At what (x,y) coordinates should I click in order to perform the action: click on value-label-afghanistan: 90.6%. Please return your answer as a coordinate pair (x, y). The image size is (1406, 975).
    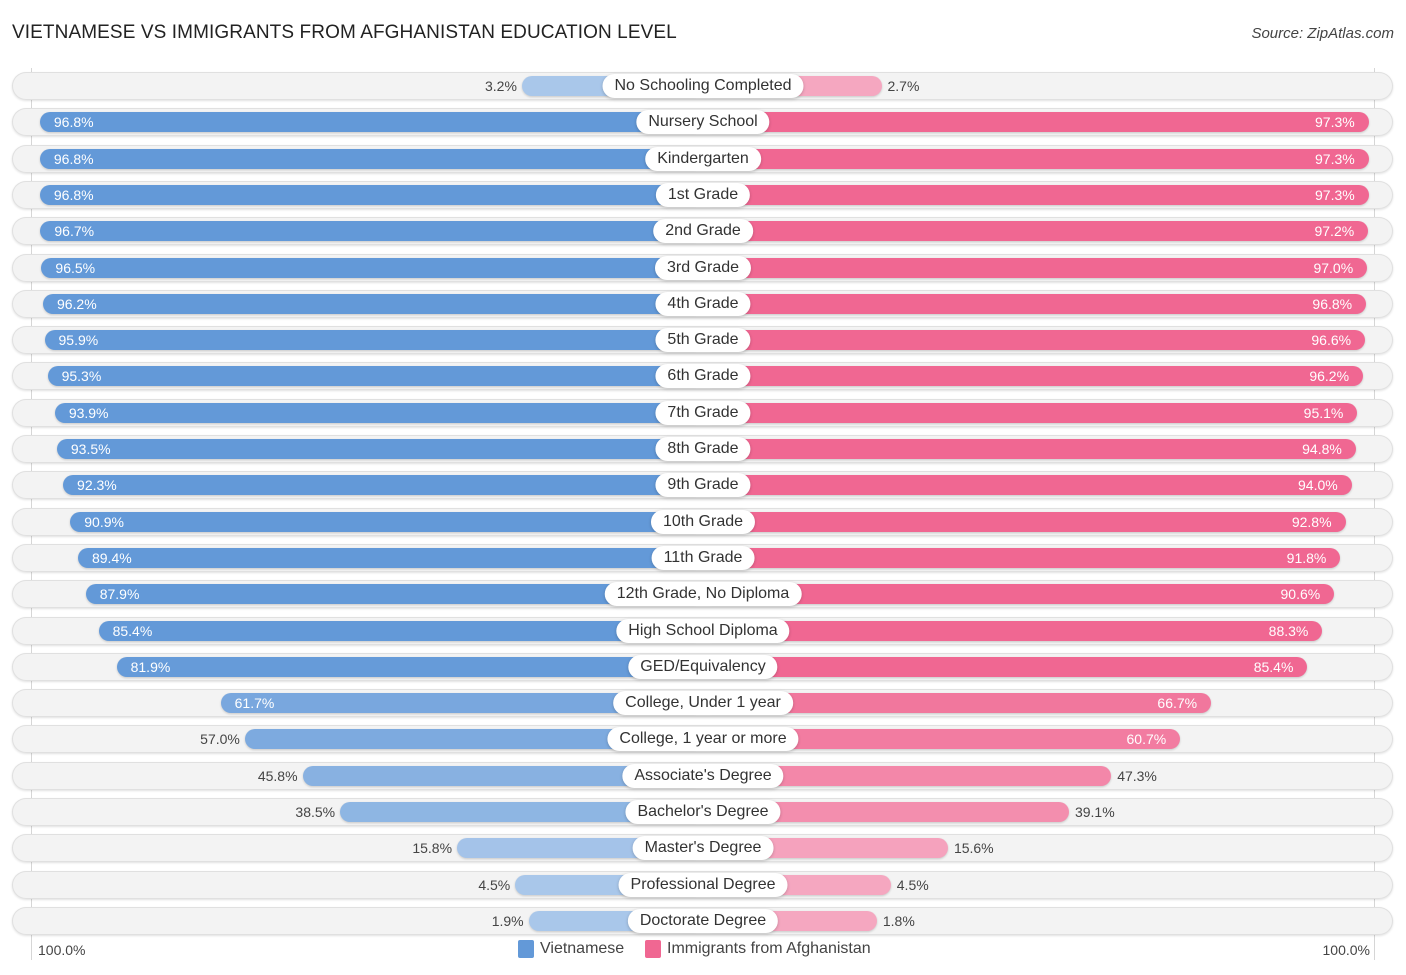
    Looking at the image, I should click on (1300, 594).